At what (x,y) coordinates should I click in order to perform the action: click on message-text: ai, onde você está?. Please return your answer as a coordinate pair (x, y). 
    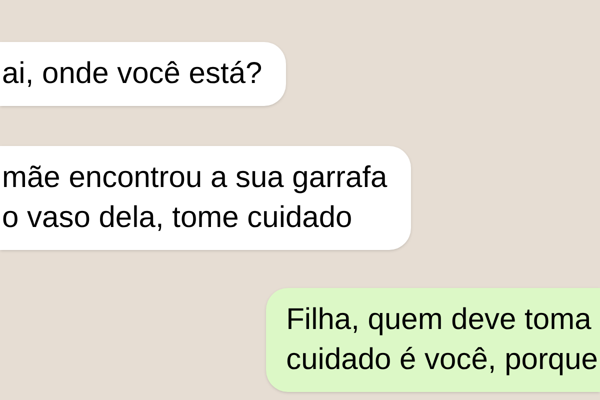
    Looking at the image, I should click on (132, 74).